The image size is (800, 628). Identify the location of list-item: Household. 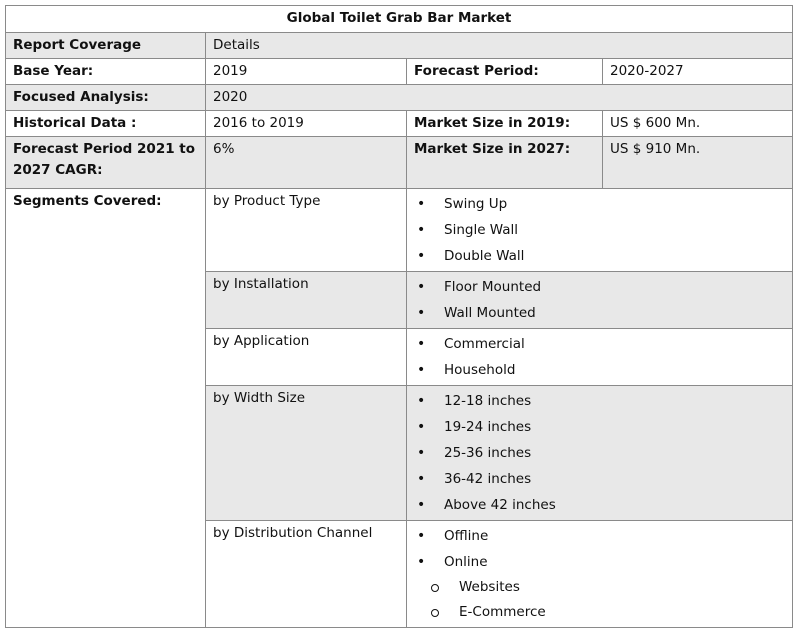
(599, 370).